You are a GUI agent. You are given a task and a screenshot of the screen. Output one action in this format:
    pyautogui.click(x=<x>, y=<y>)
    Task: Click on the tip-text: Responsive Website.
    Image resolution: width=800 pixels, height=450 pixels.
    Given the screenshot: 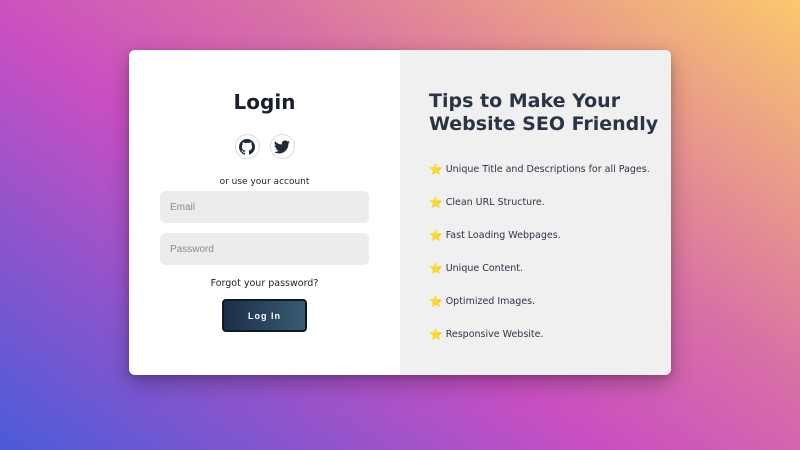 What is the action you would take?
    pyautogui.click(x=494, y=334)
    